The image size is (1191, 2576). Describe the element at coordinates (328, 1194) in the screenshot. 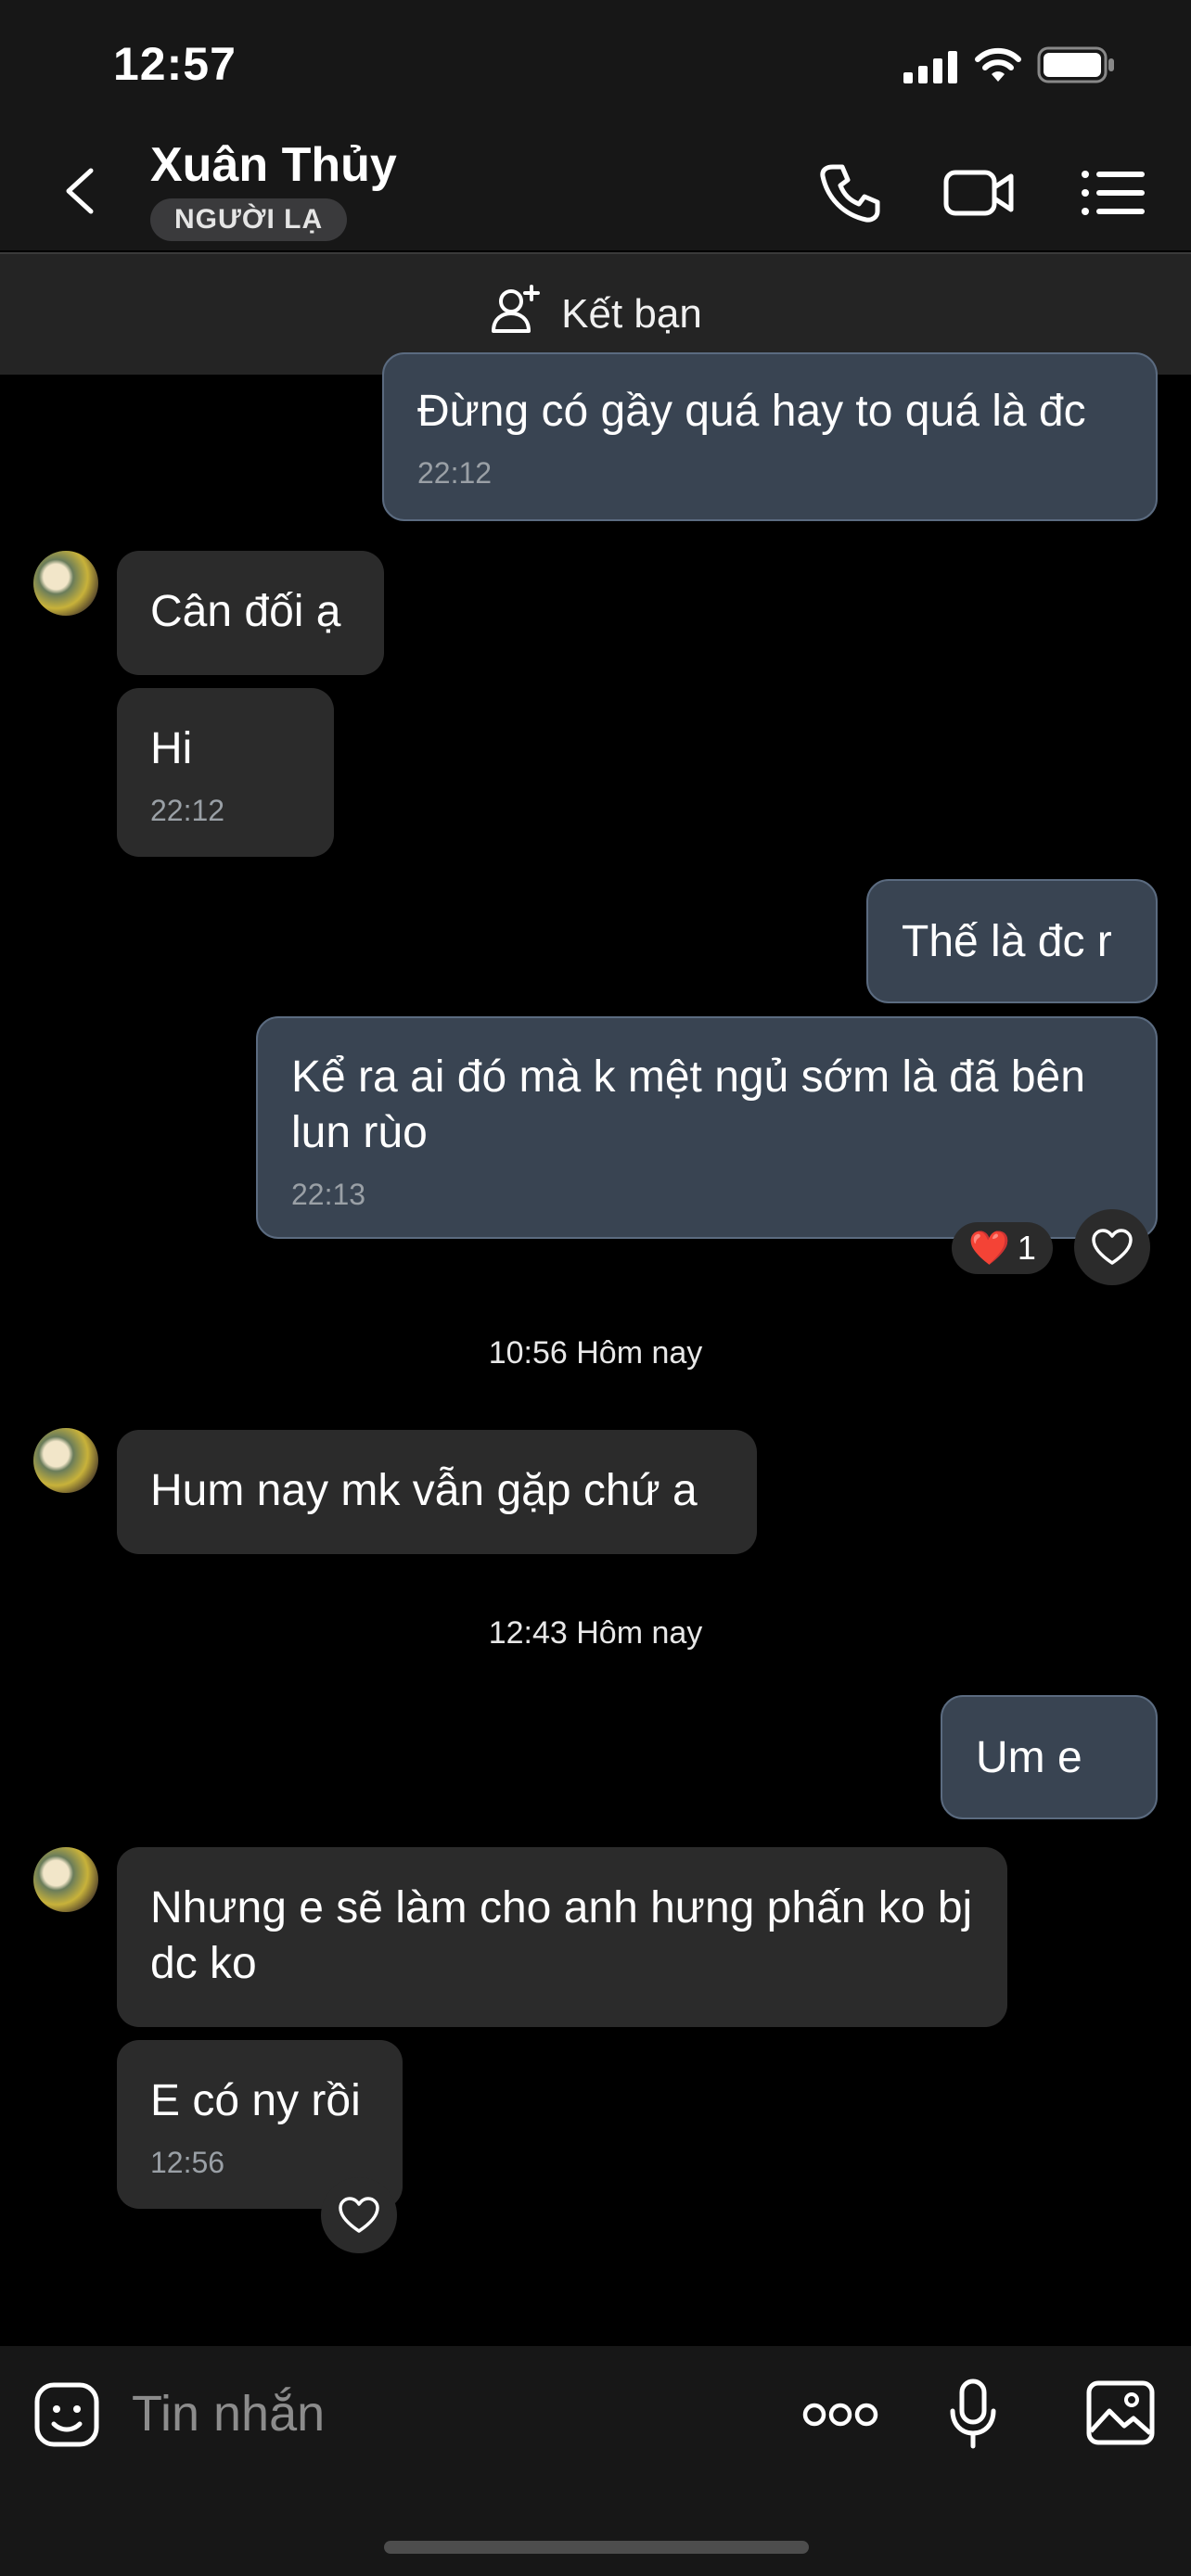

I see `message-time: 22:13` at that location.